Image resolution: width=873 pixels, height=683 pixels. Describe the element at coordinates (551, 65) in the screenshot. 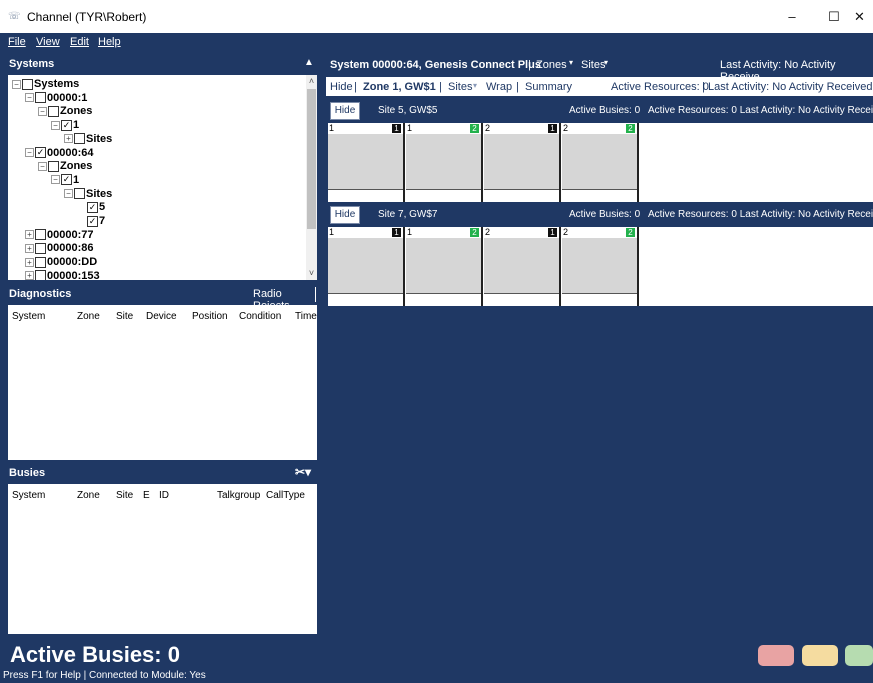

I see `zones-menu: Zones` at that location.